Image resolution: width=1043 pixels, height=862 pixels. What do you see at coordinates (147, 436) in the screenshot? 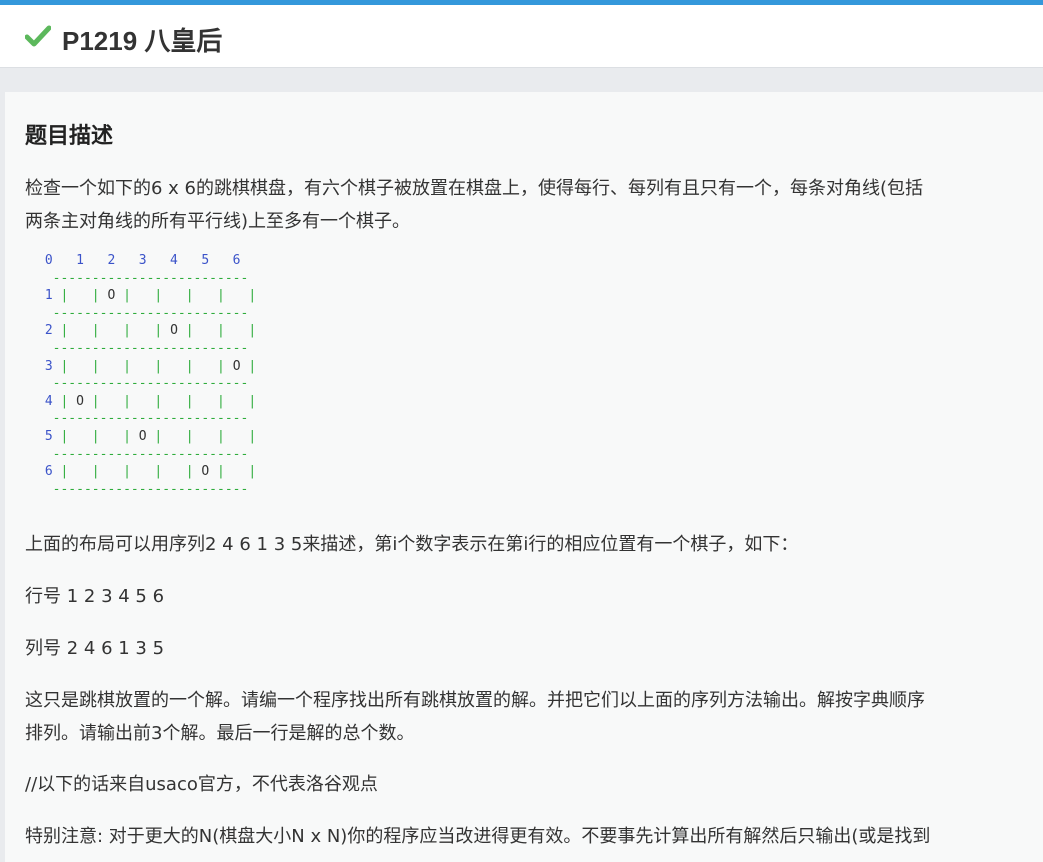
I see `board-row: 5 | | | O | | | |` at bounding box center [147, 436].